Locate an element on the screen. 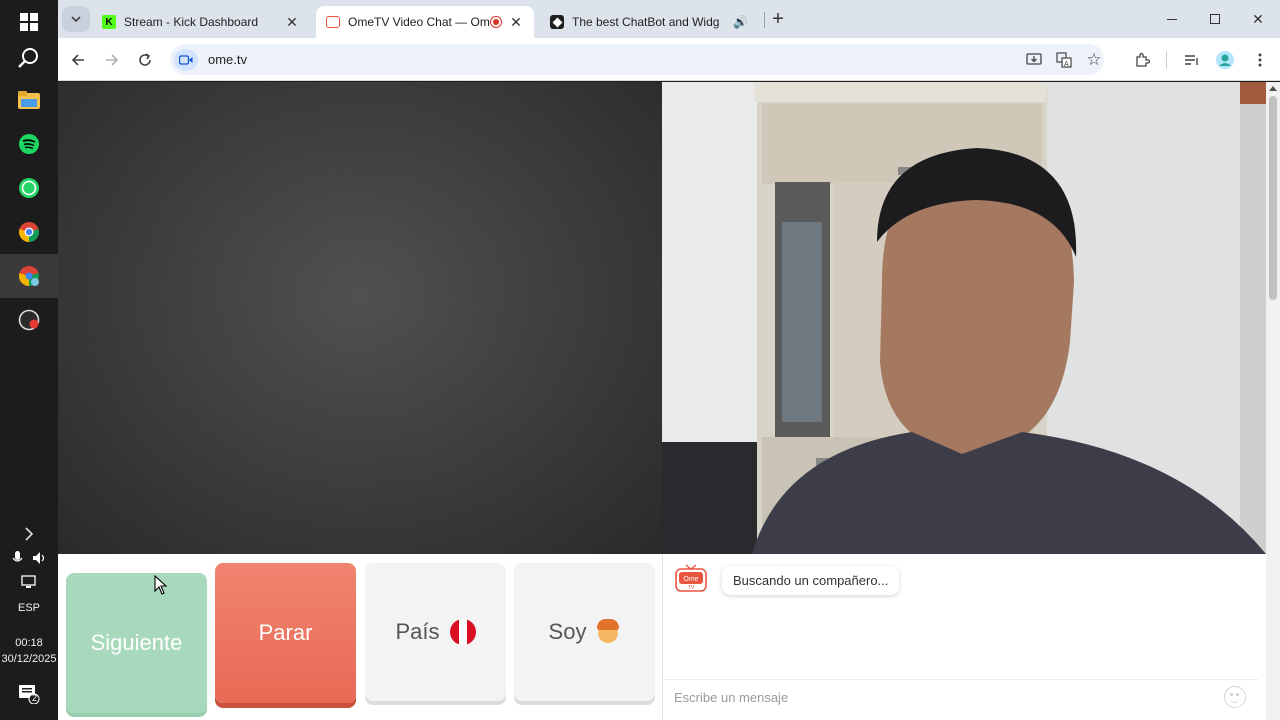 Image resolution: width=1280 pixels, height=720 pixels. tab-ometv: OmeTV Video Chat — Ome ✕ is located at coordinates (425, 22).